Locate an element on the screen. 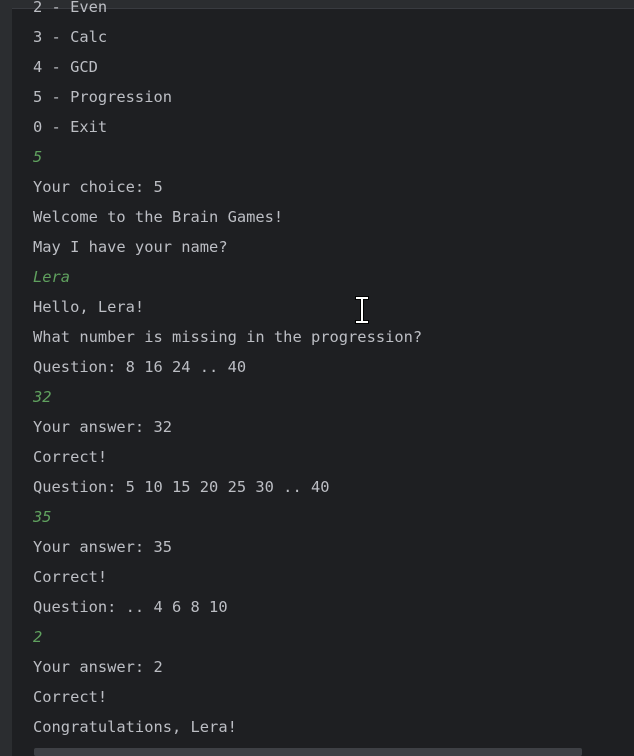  console-line: 4 - GCD is located at coordinates (65, 67).